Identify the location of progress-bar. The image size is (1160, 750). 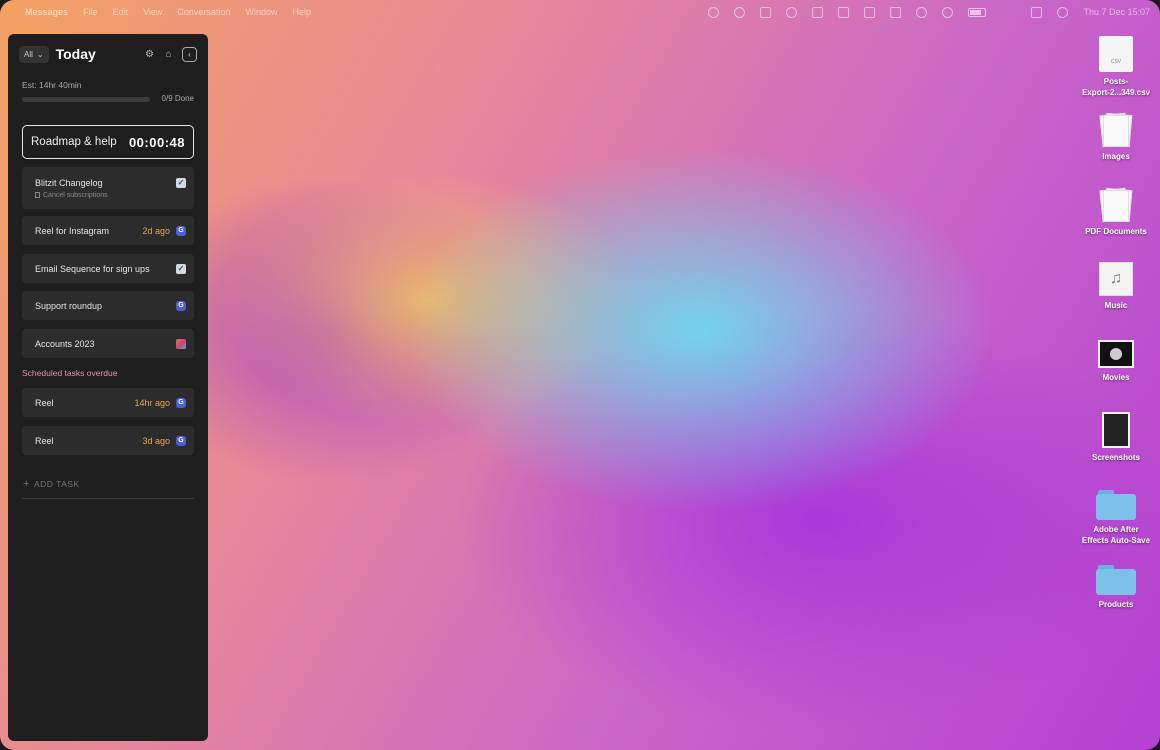
(86, 99).